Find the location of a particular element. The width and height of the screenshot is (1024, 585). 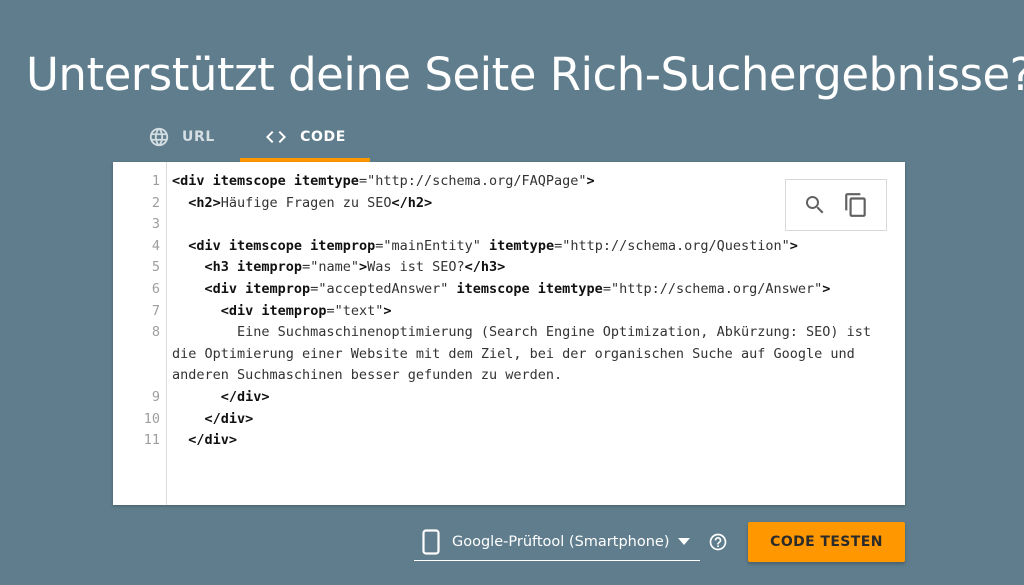

tab-url: URL is located at coordinates (193, 137).